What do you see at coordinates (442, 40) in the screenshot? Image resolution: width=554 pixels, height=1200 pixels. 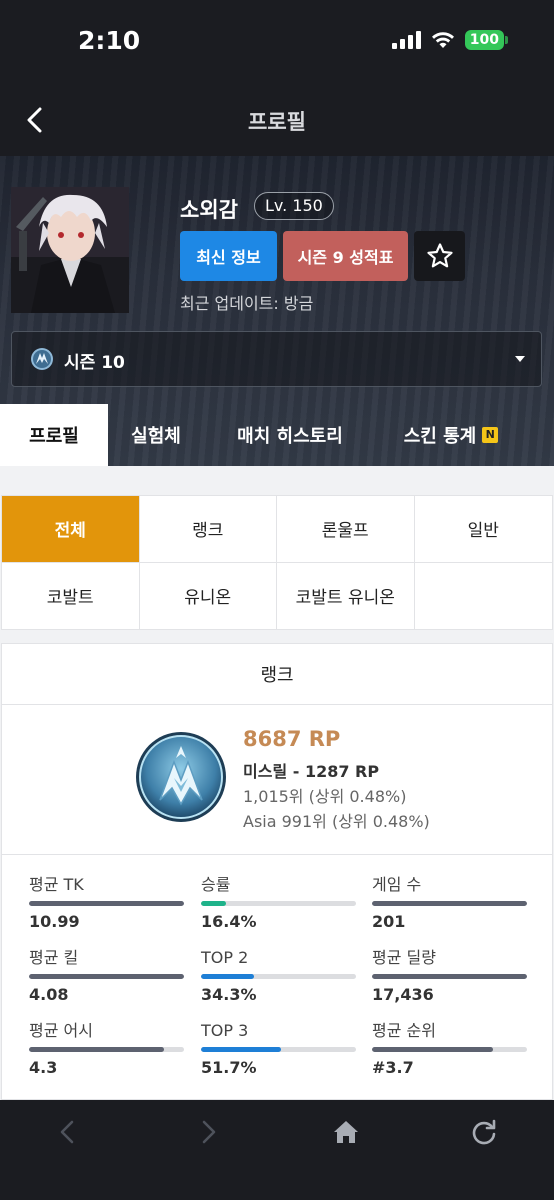 I see `wifi-icon` at bounding box center [442, 40].